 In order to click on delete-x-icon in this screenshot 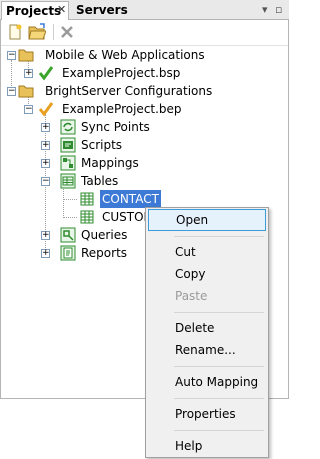, I will do `click(67, 32)`.